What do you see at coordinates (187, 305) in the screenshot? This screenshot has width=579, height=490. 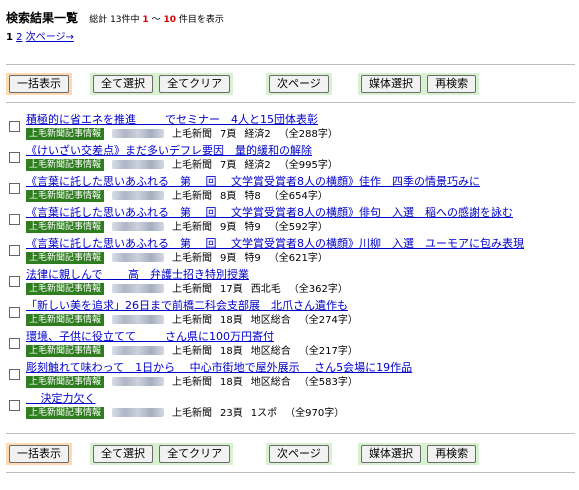 I see `result-title-link: 「新しい美を追求」26日まで前橋二科会支部展 北爪さん遺作も` at bounding box center [187, 305].